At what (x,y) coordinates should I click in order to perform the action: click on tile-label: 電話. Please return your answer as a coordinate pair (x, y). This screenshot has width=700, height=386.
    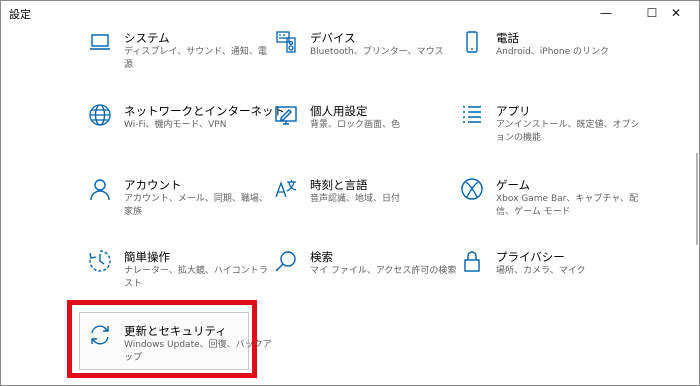
    Looking at the image, I should click on (507, 38).